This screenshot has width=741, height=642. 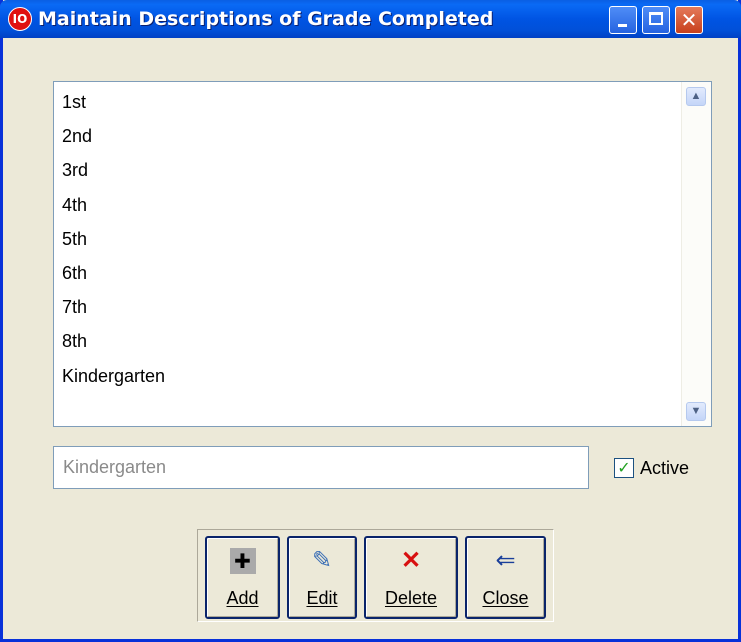 I want to click on close-icon: ✕, so click(x=689, y=20).